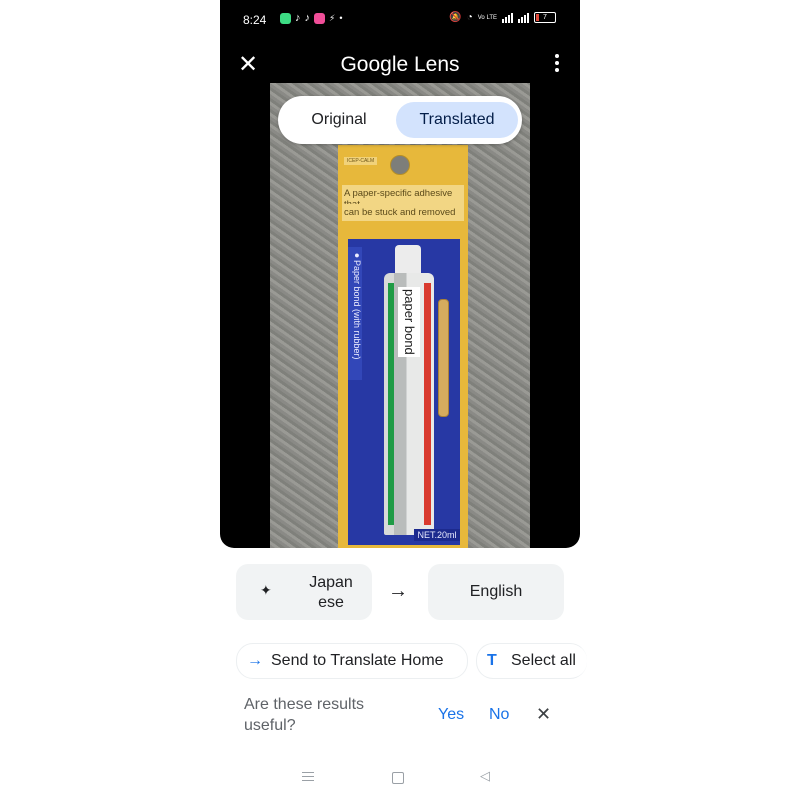  I want to click on tab-original: Original, so click(339, 120).